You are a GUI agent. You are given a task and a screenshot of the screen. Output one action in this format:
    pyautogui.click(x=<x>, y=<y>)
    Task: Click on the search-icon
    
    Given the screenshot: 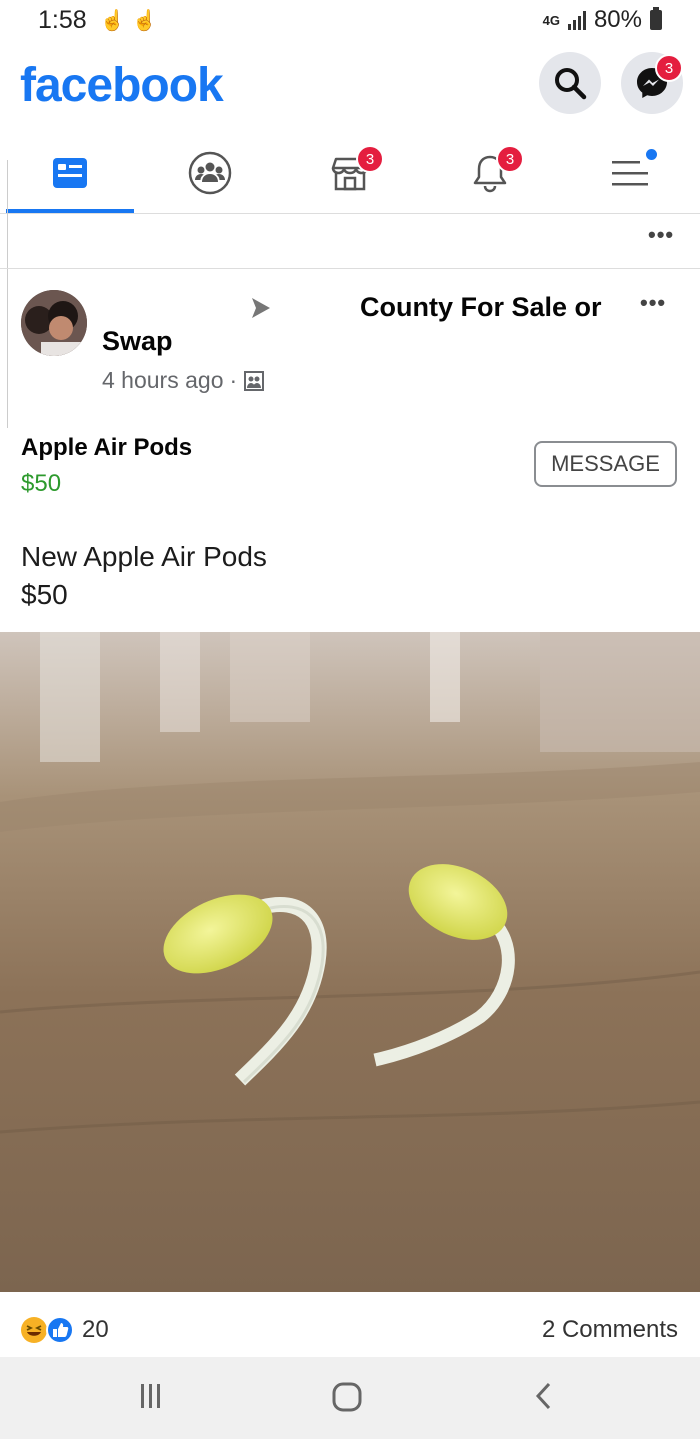 What is the action you would take?
    pyautogui.click(x=571, y=84)
    